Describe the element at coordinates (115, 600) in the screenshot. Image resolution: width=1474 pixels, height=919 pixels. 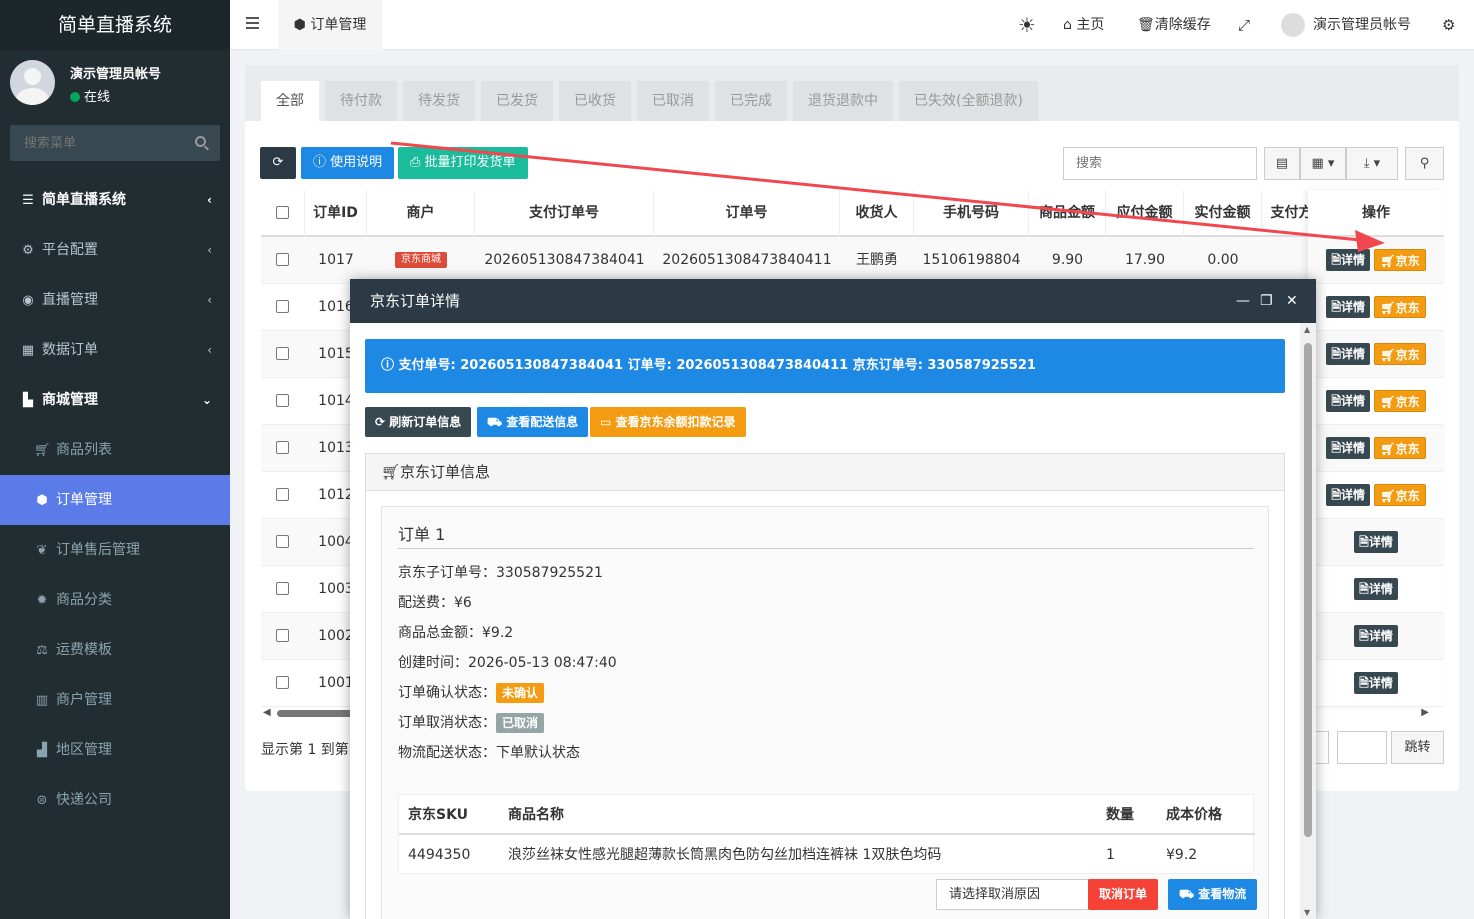
I see `sidebar-item-categories: ✹ 商品分类` at that location.